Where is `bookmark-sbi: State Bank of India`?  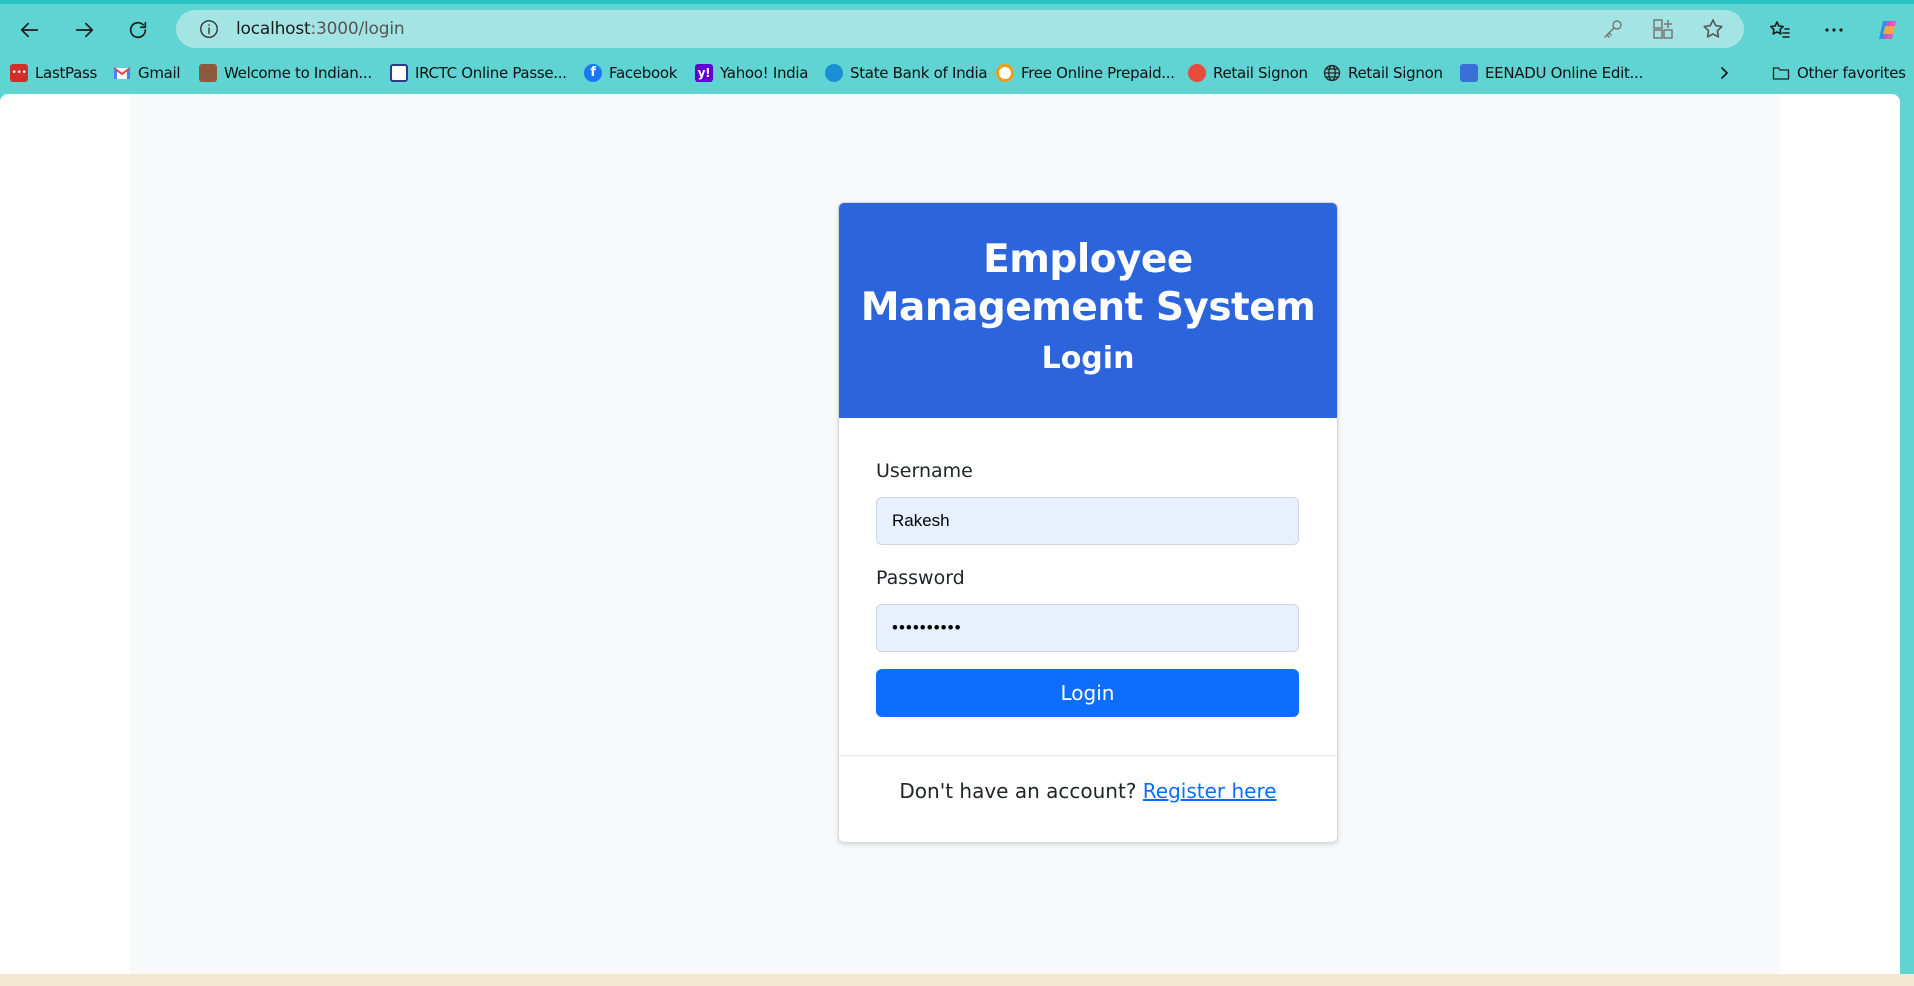
bookmark-sbi: State Bank of India is located at coordinates (906, 73).